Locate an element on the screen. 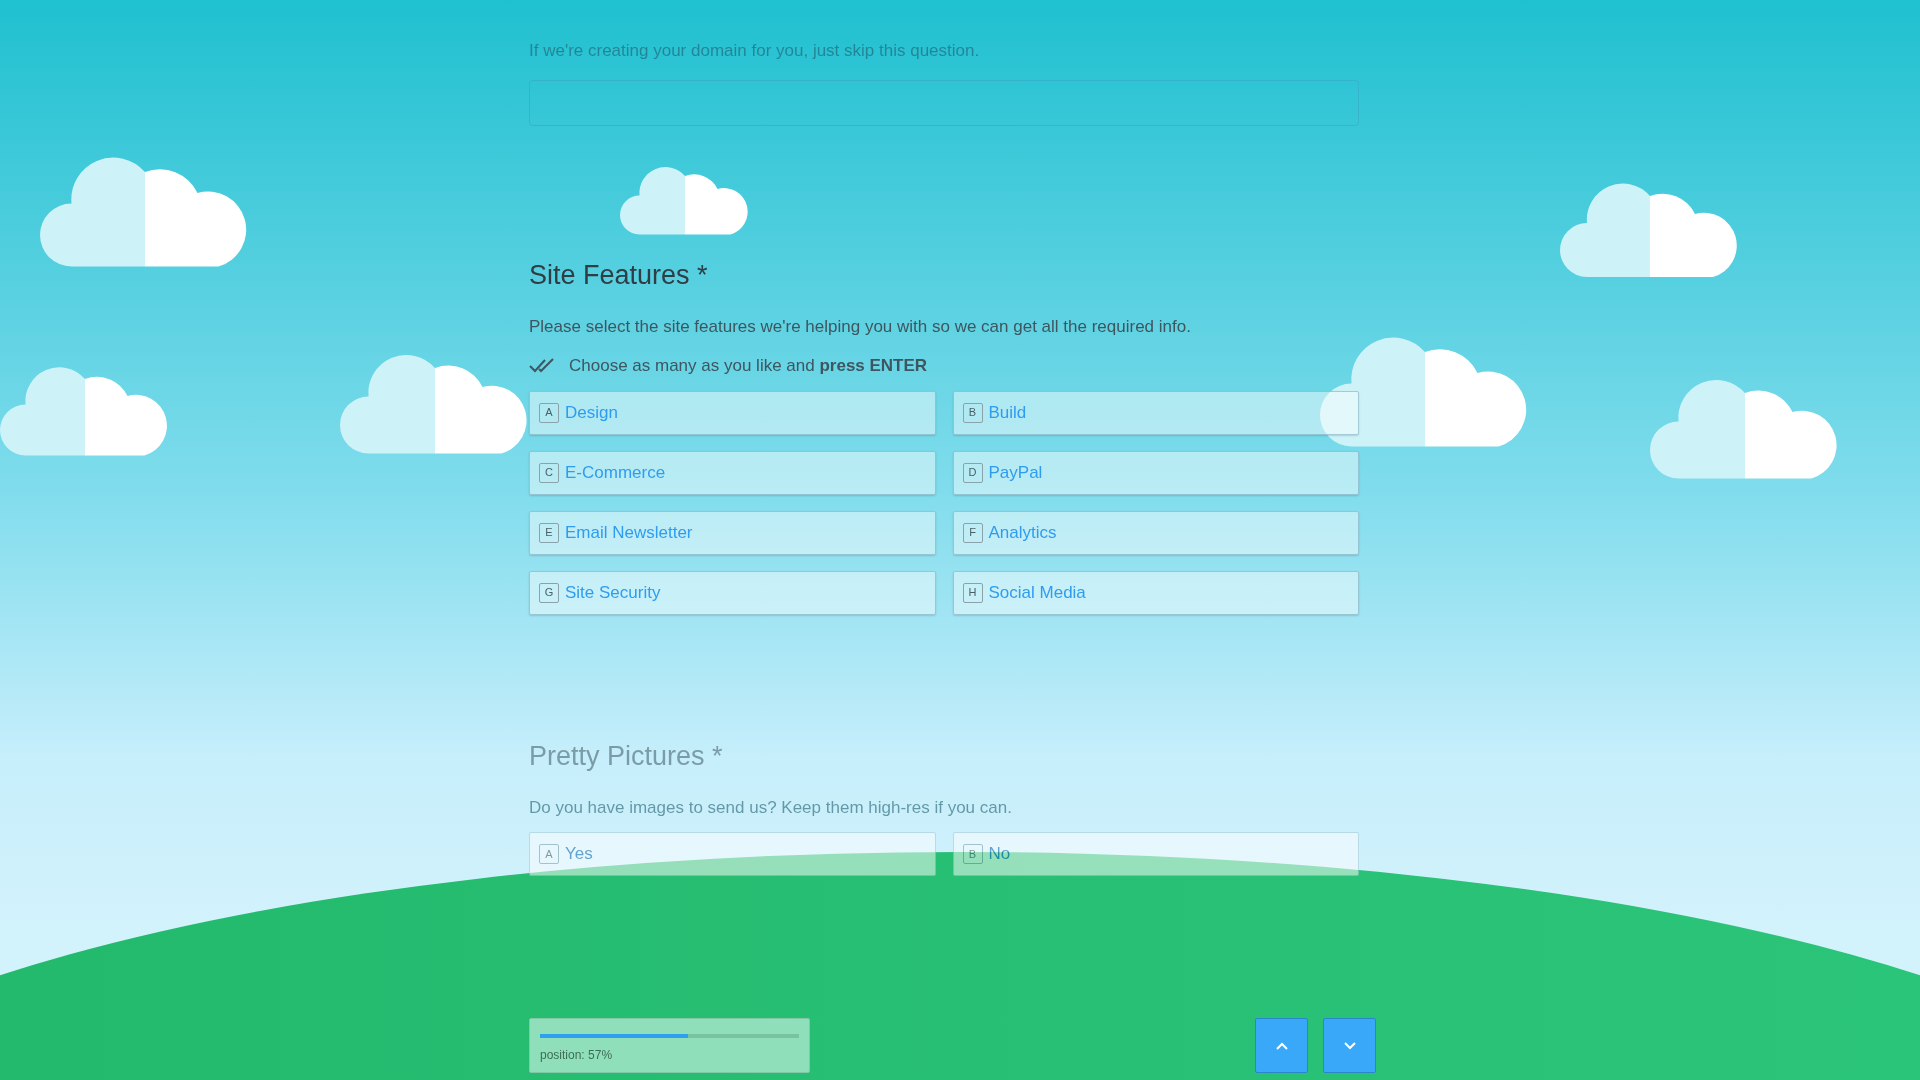  question-title: Pretty Pictures * is located at coordinates (626, 756).